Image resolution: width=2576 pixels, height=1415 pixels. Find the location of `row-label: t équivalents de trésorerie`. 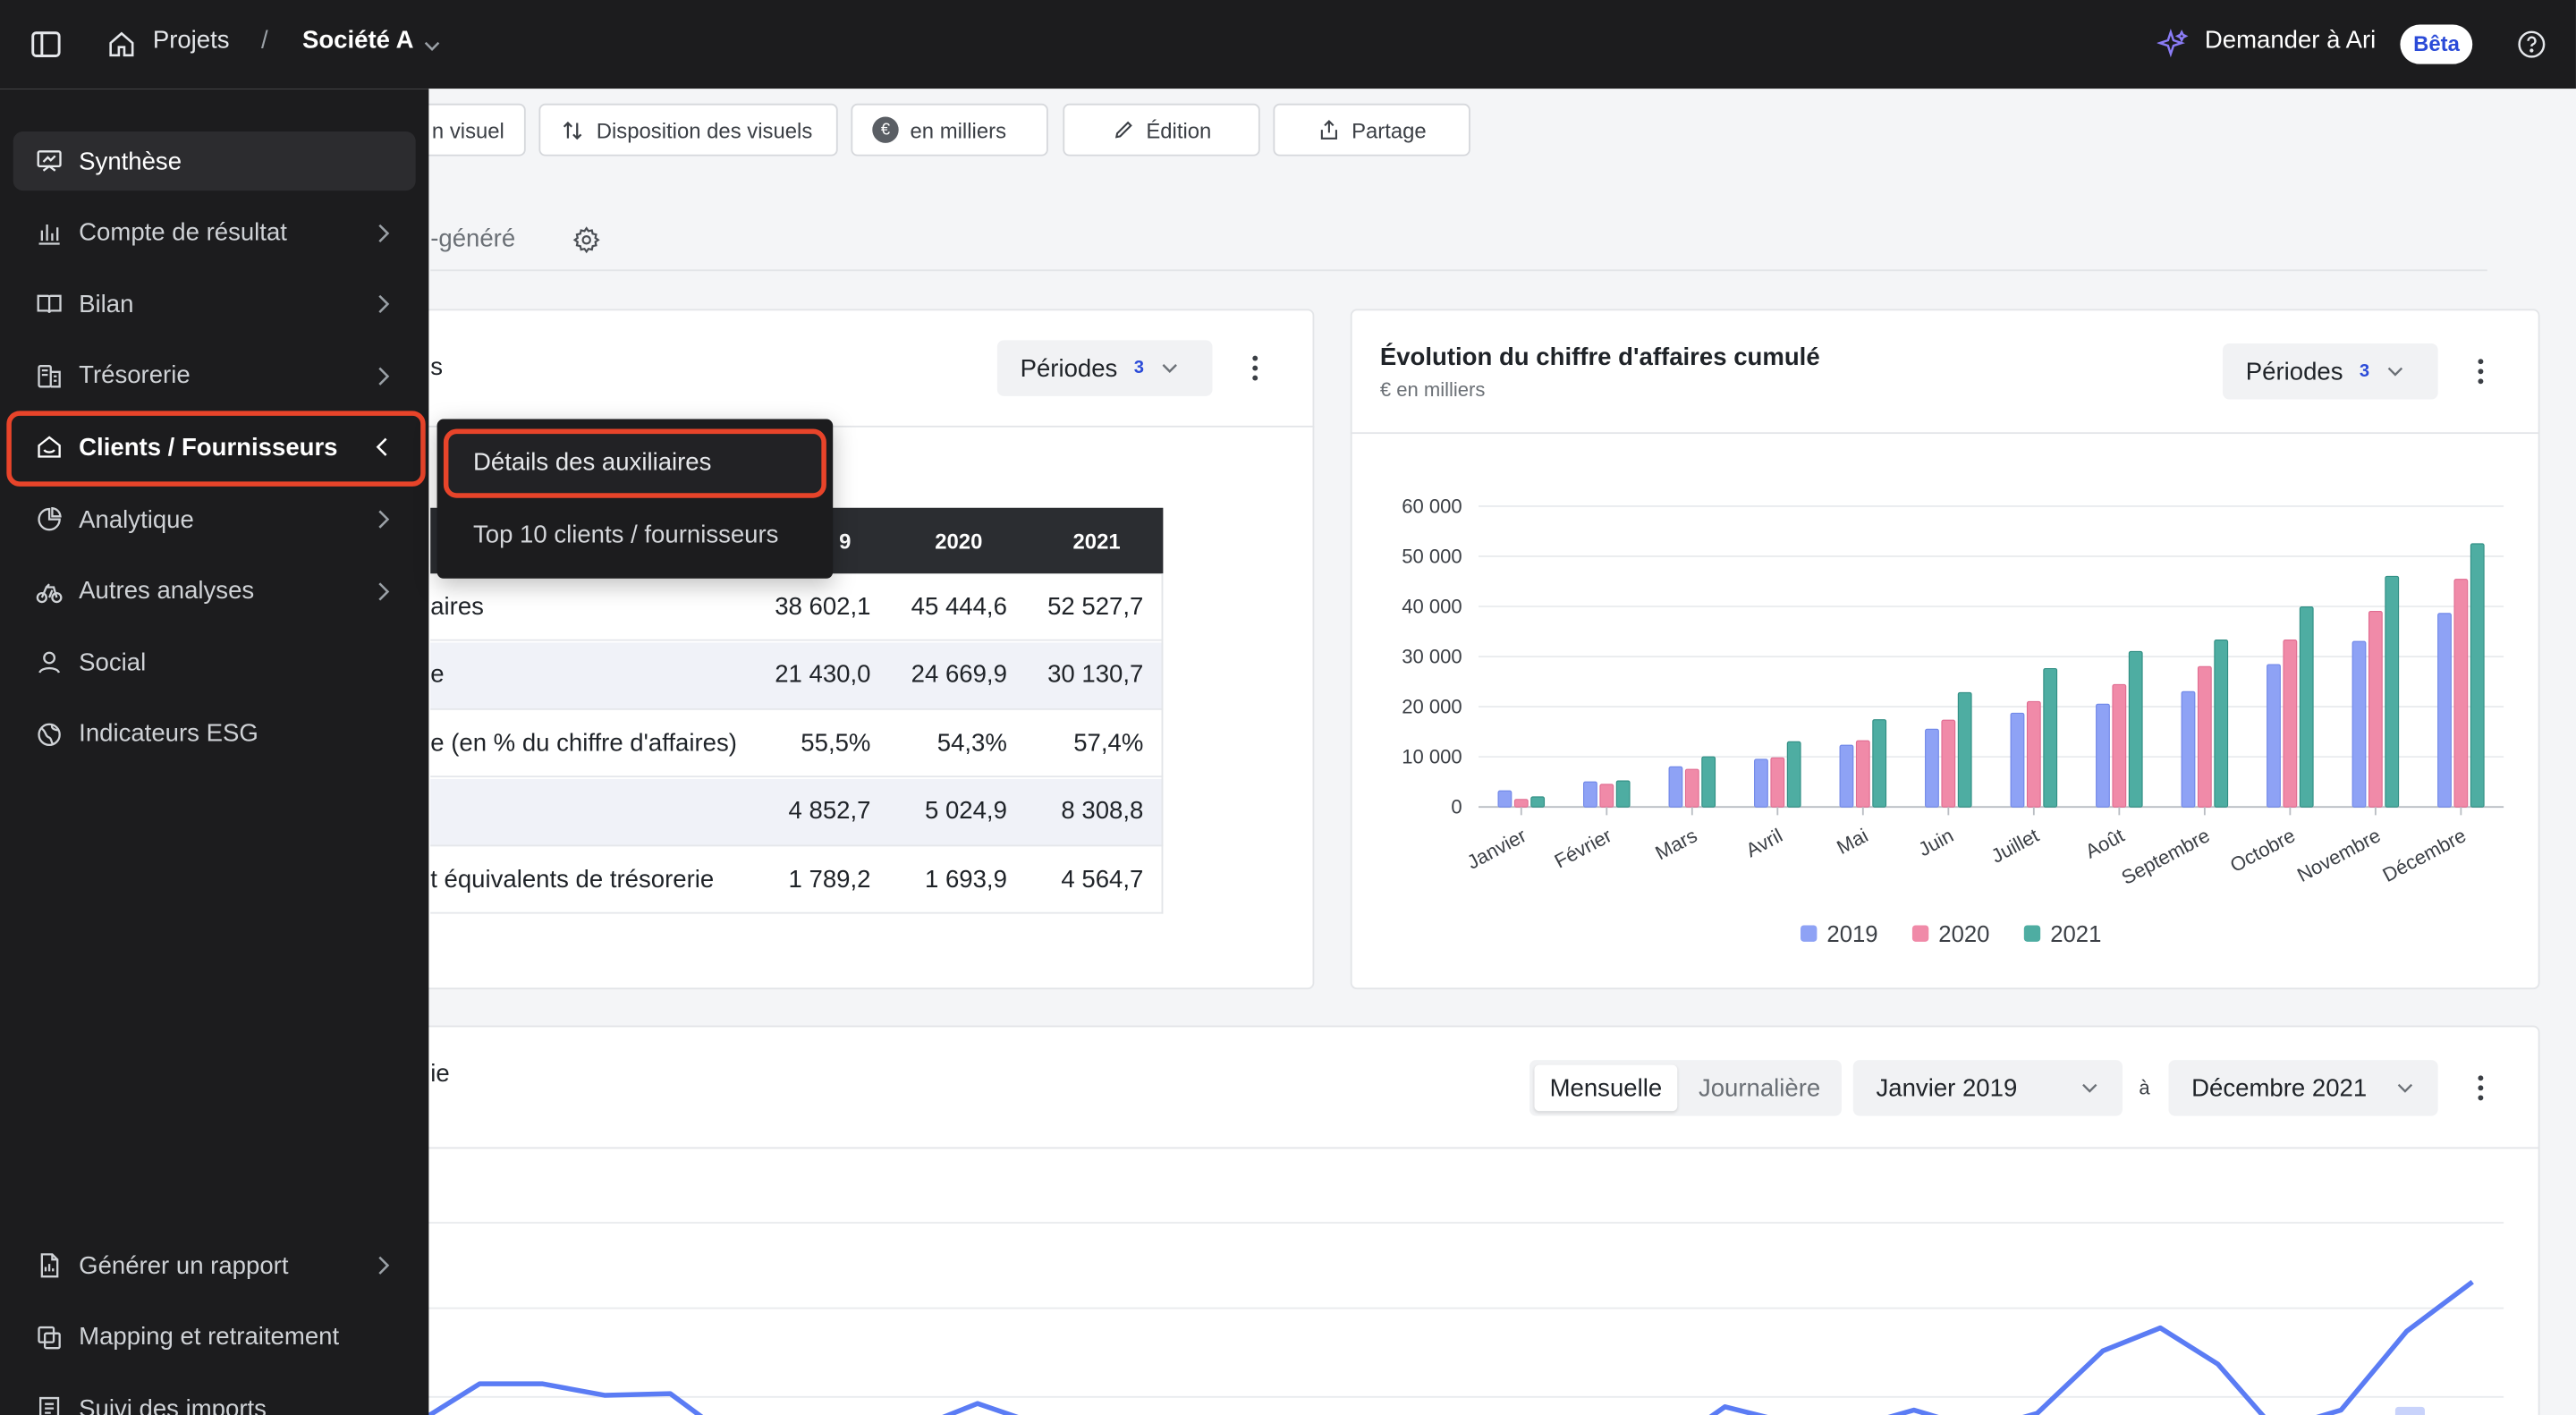

row-label: t équivalents de trésorerie is located at coordinates (572, 880).